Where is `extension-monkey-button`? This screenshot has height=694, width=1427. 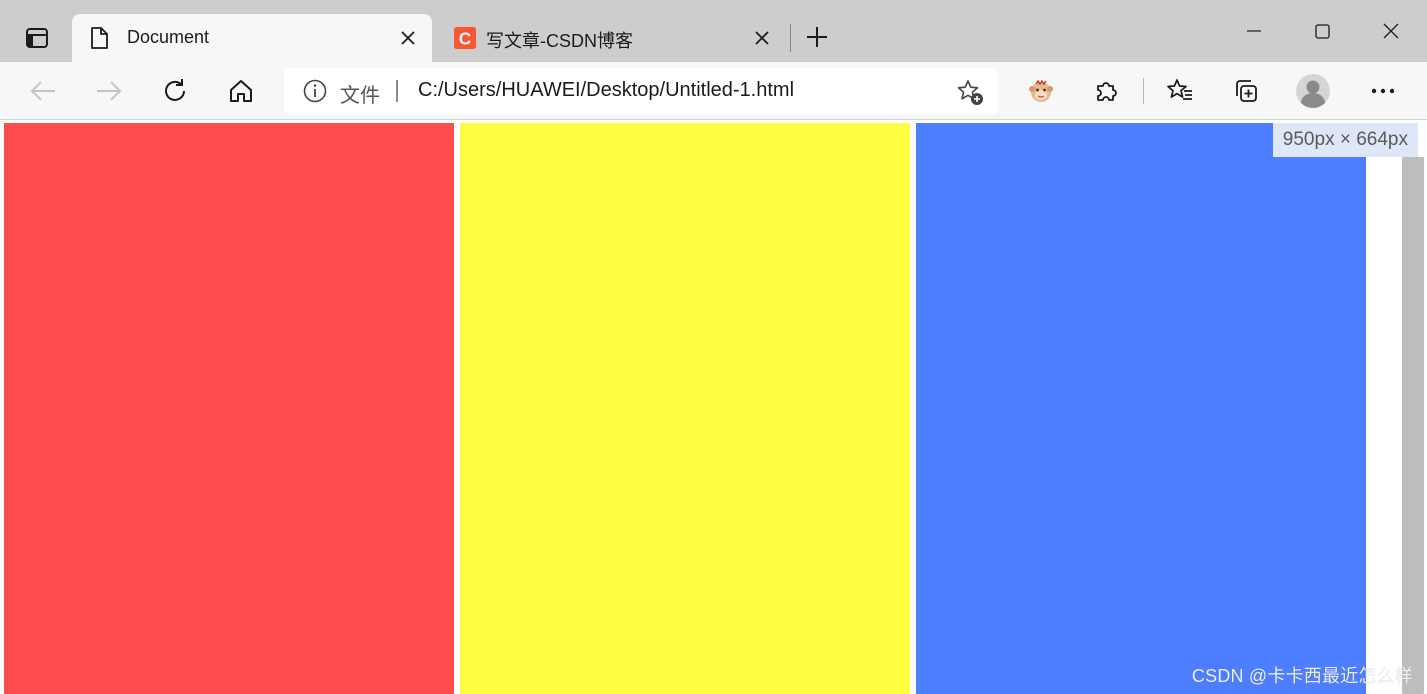
extension-monkey-button is located at coordinates (1041, 91).